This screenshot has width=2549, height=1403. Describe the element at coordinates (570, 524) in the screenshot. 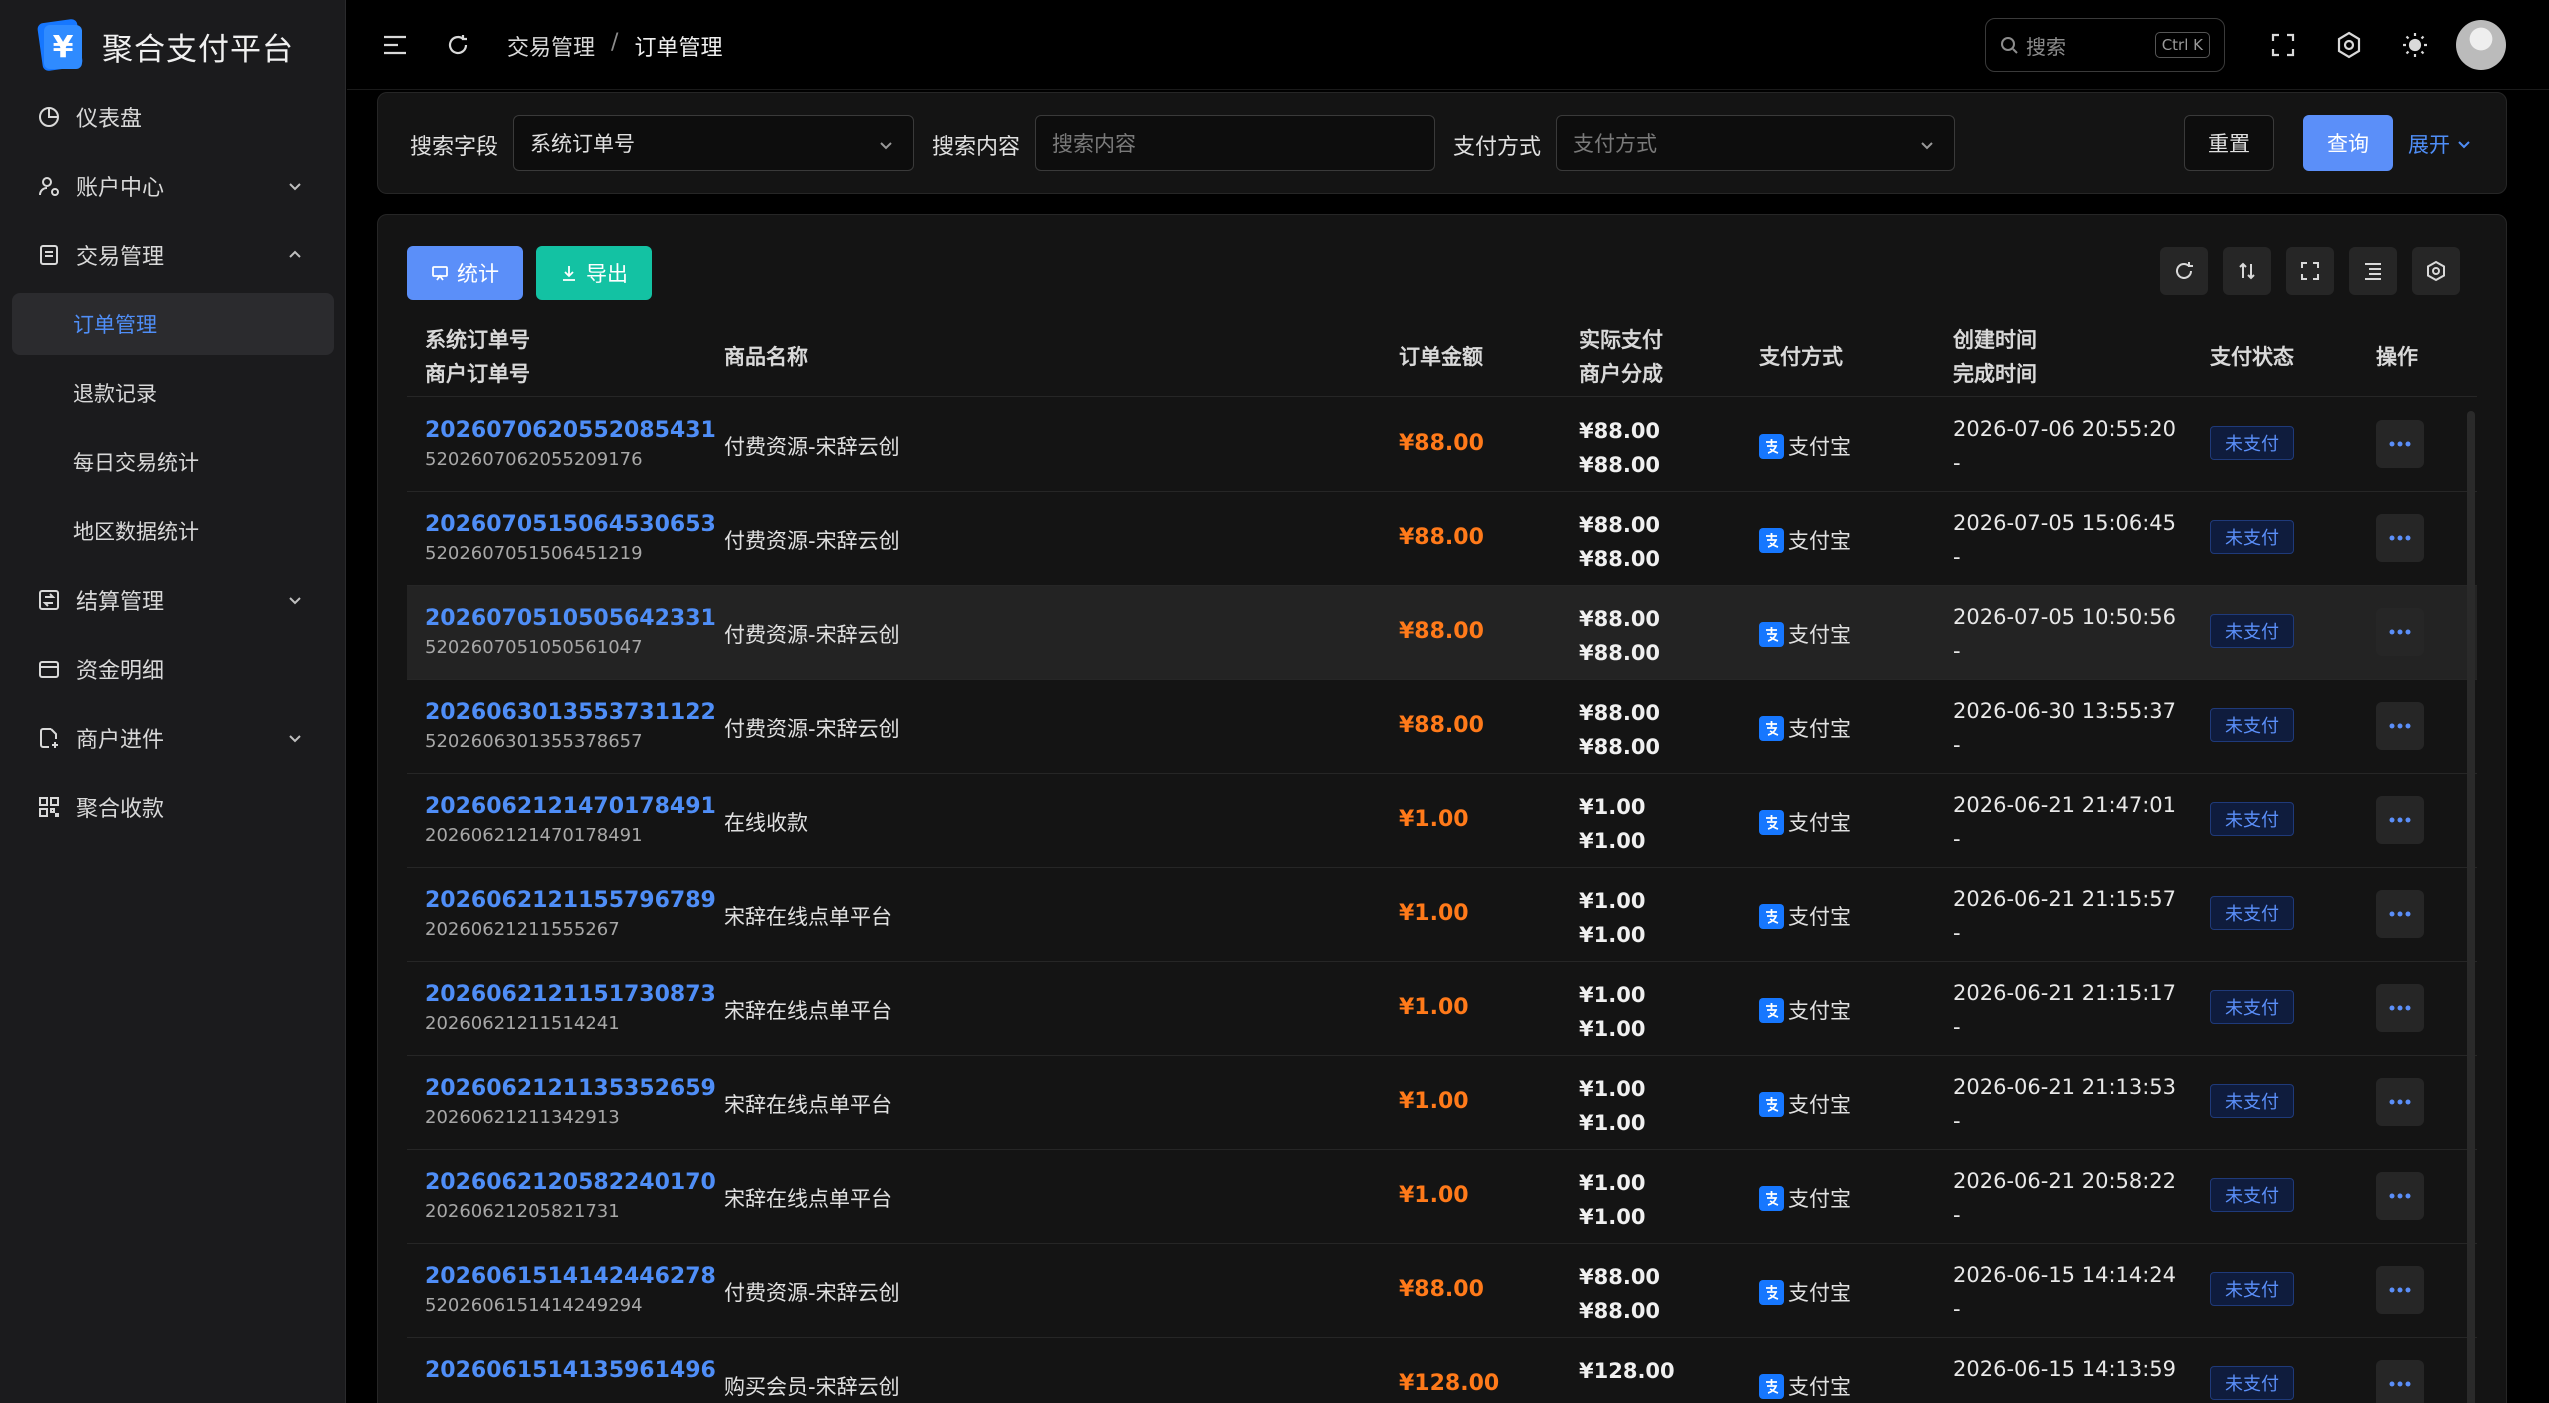

I see `order-no-link: 2026070515064530653` at that location.